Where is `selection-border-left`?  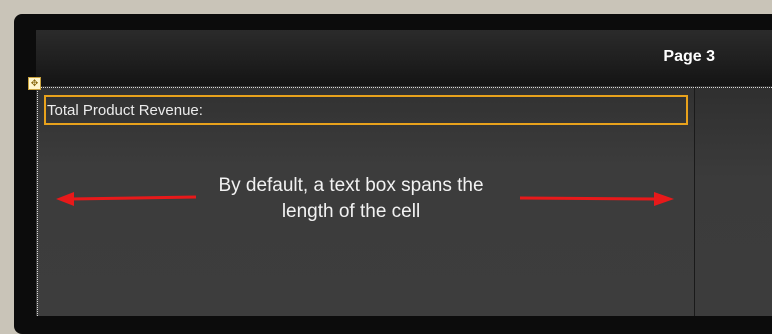
selection-border-left is located at coordinates (37, 201).